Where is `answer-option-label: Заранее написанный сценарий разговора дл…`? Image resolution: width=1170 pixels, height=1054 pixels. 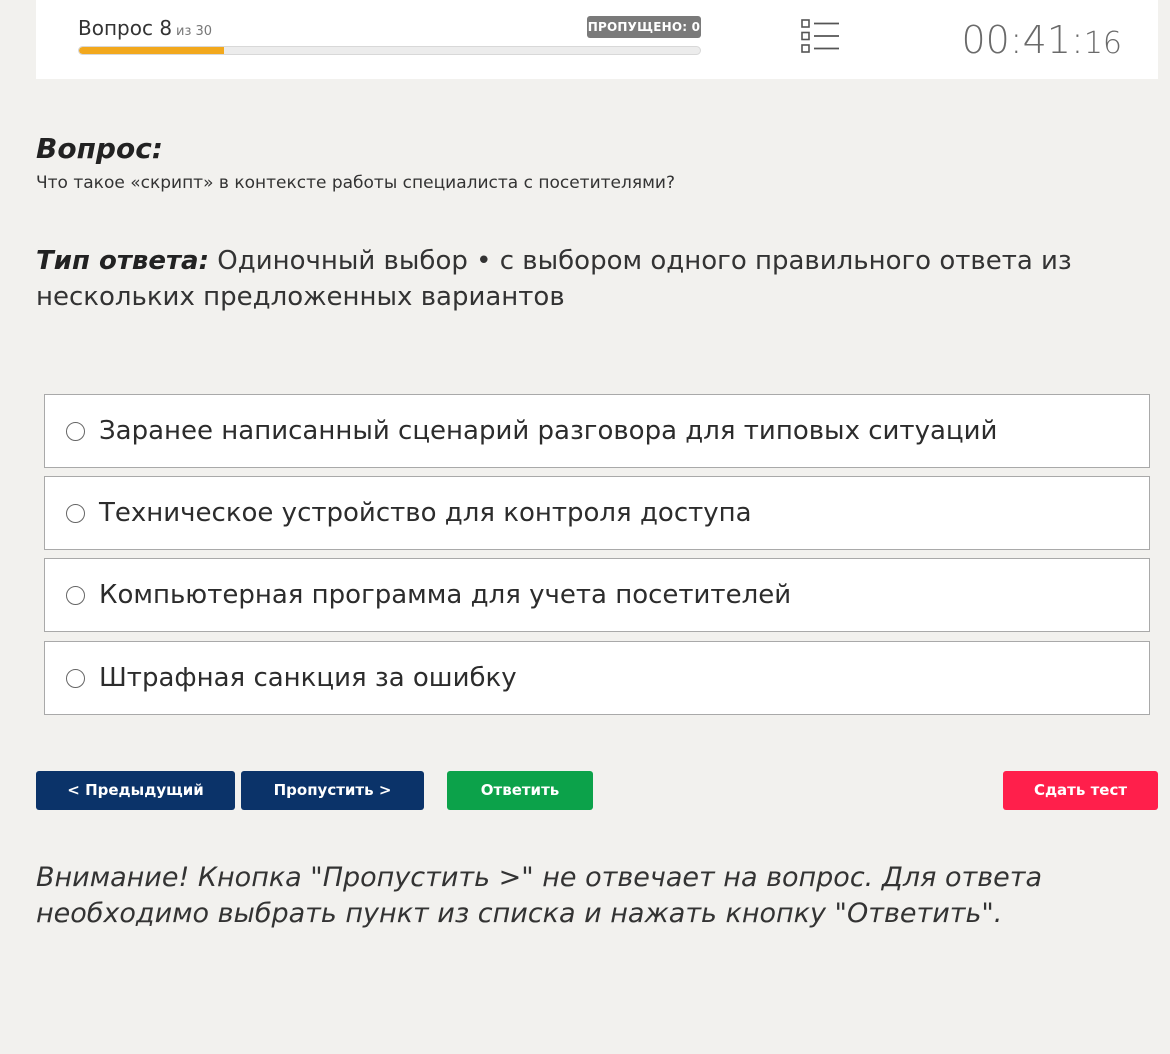
answer-option-label: Заранее написанный сценарий разговора дл… is located at coordinates (548, 431).